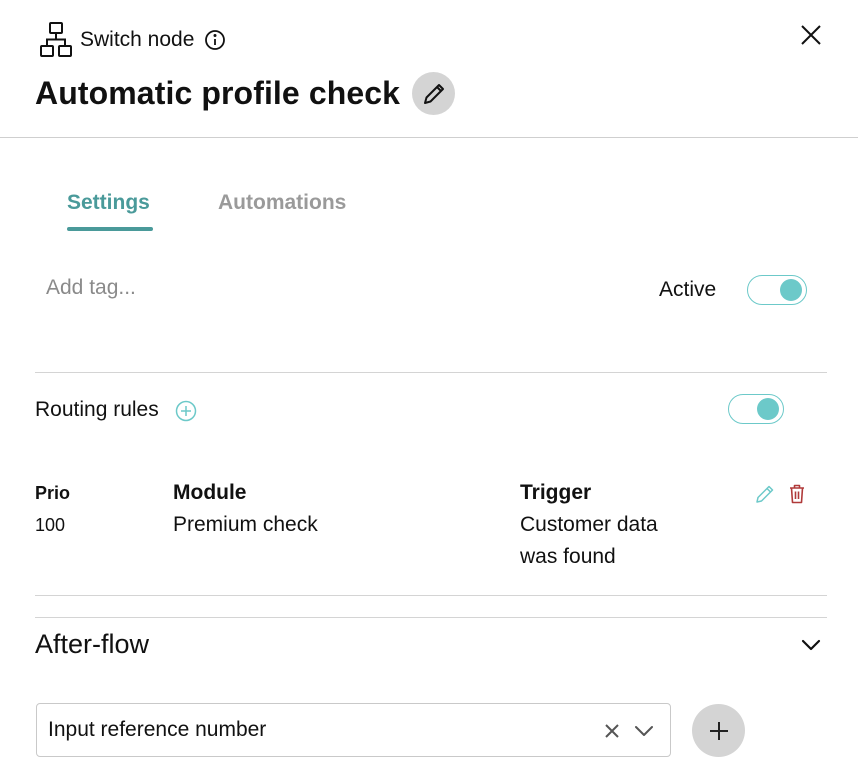 This screenshot has width=858, height=778. Describe the element at coordinates (186, 411) in the screenshot. I see `add-circle-icon` at that location.